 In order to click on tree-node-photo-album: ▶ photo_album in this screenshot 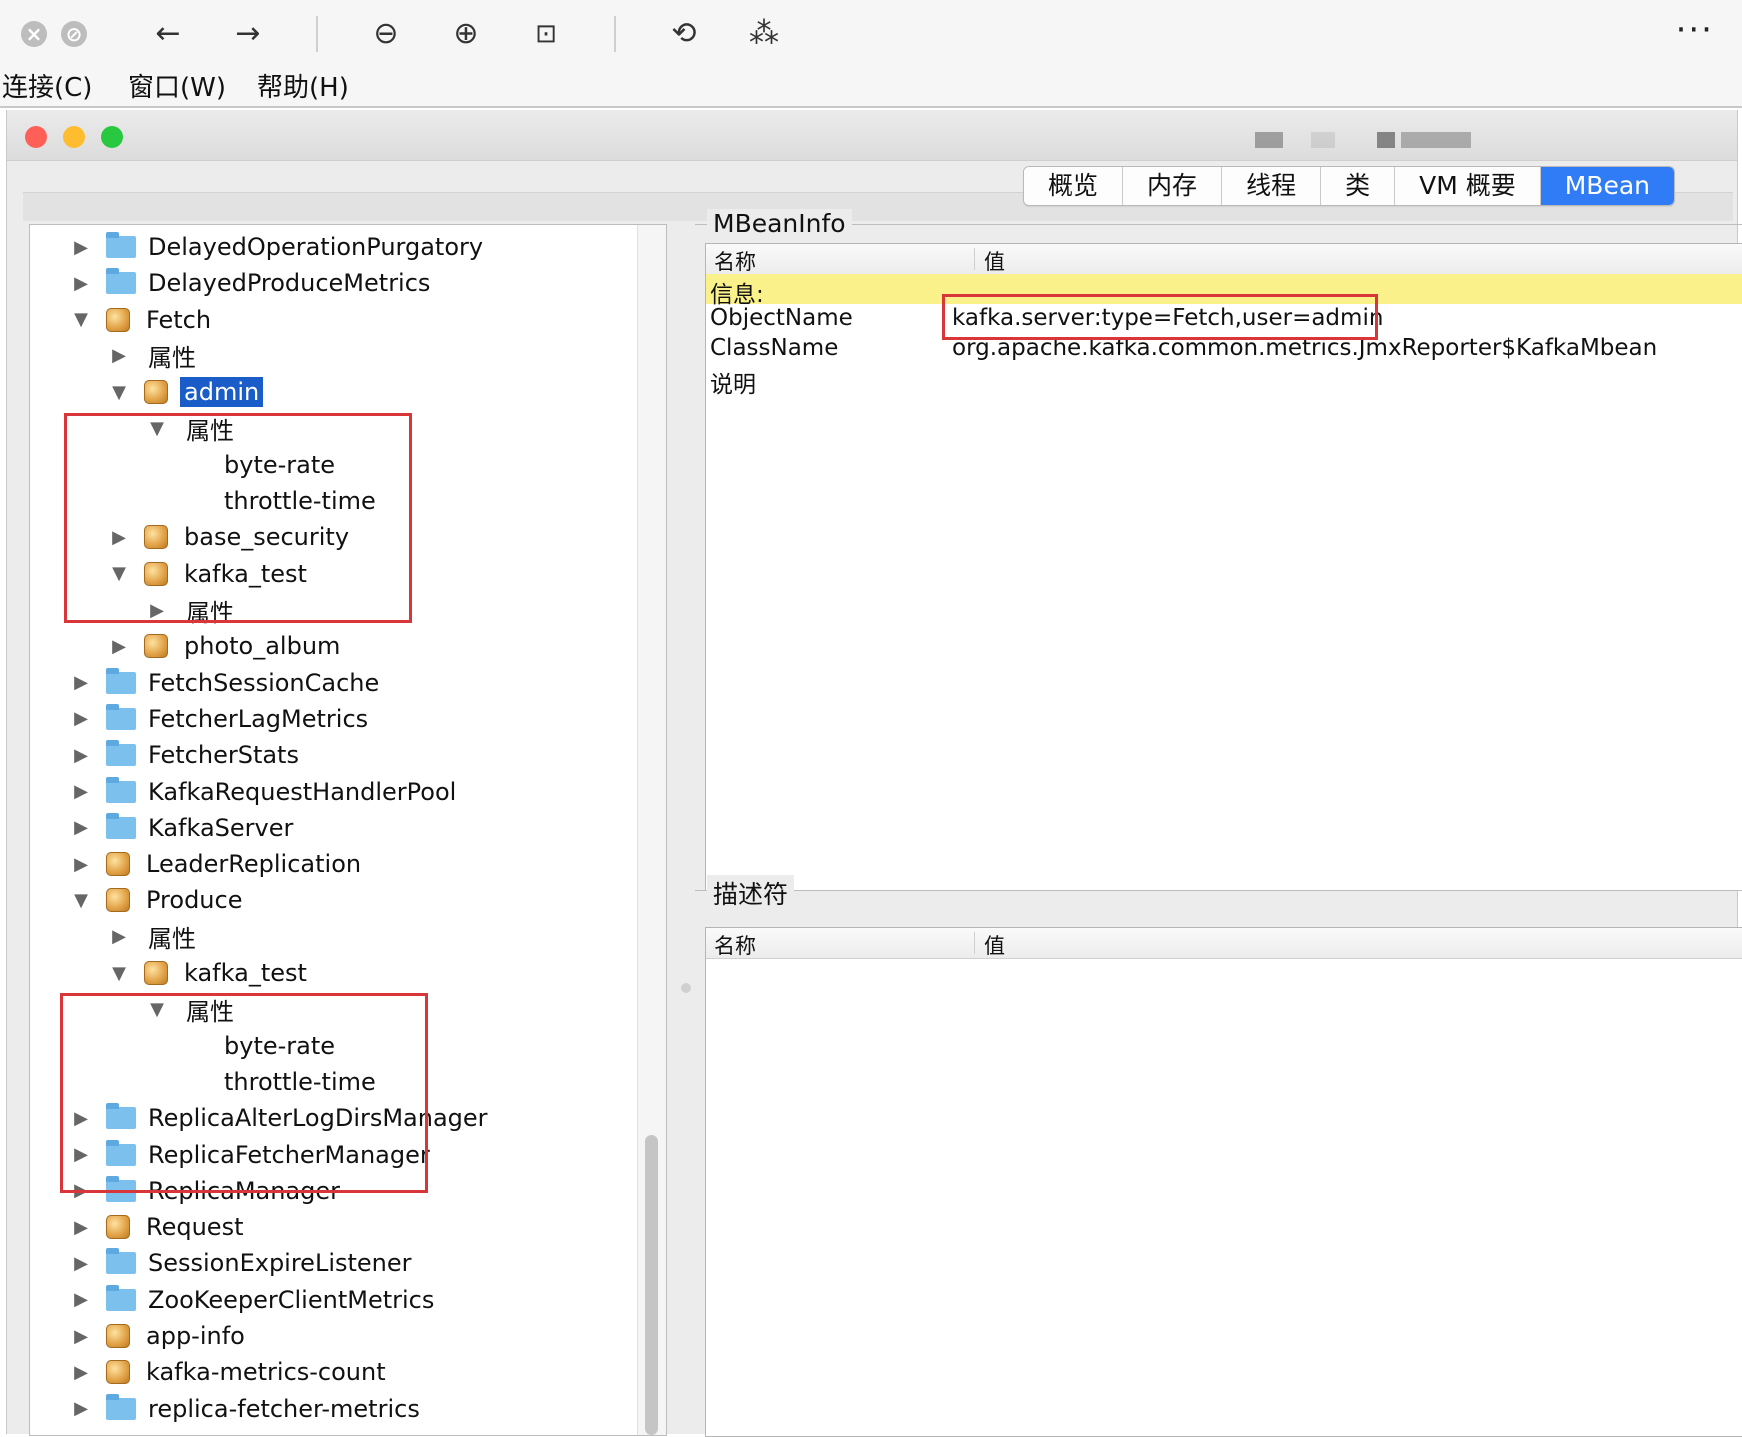, I will do `click(226, 646)`.